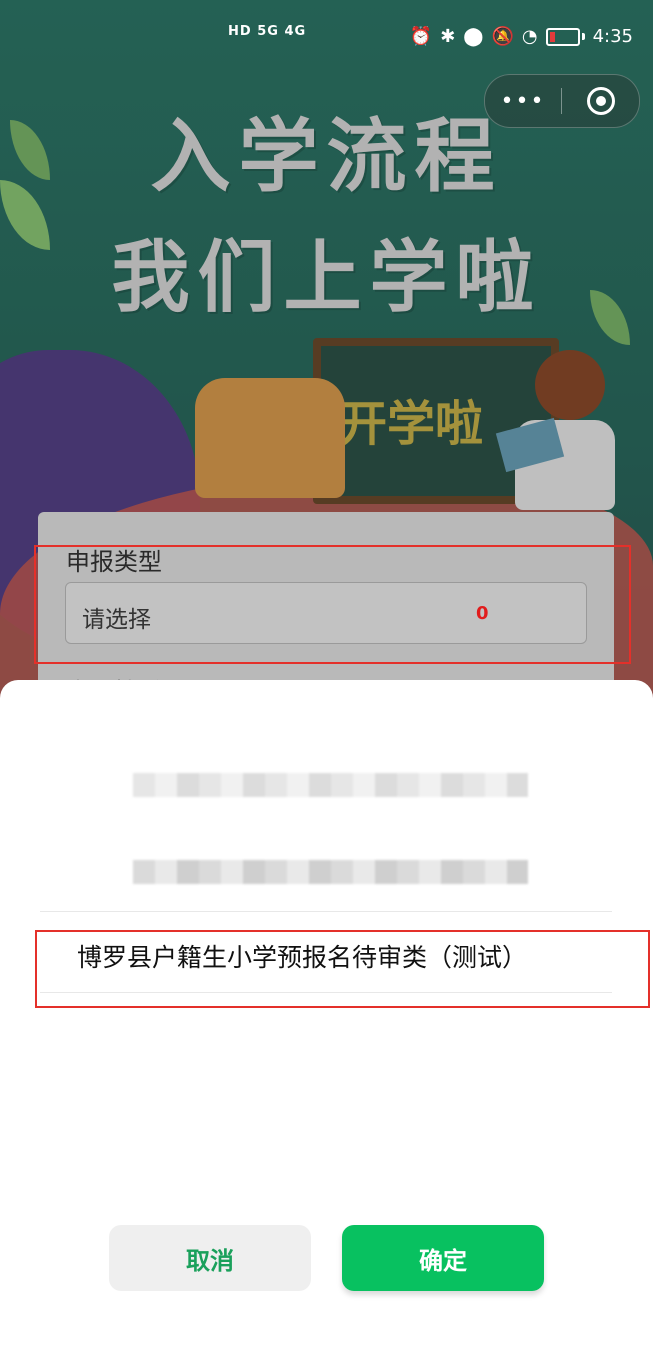  What do you see at coordinates (326, 911) in the screenshot?
I see `picker-indicator-top` at bounding box center [326, 911].